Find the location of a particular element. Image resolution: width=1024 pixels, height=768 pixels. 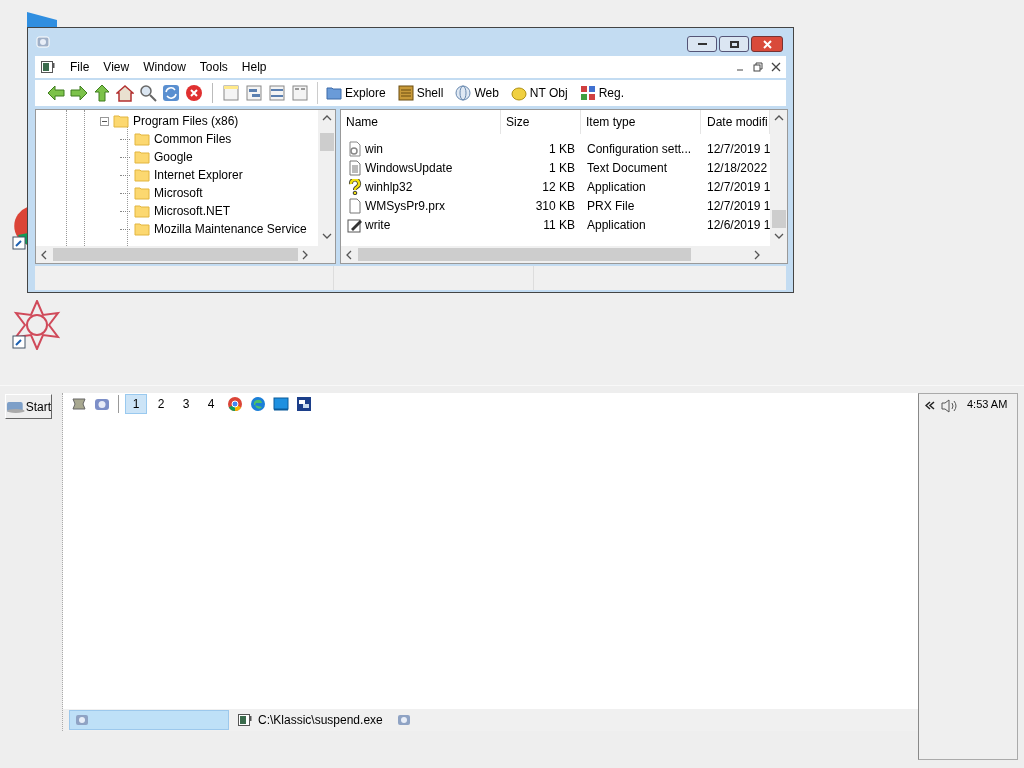

file-date: 12/18/2022 is located at coordinates (737, 167).